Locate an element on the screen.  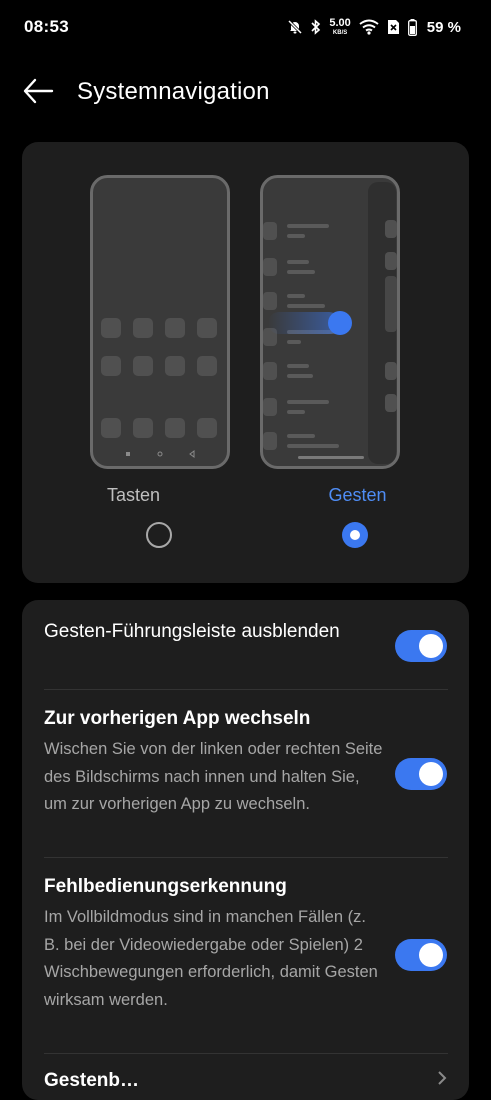
arrow-left-icon is located at coordinates (38, 91).